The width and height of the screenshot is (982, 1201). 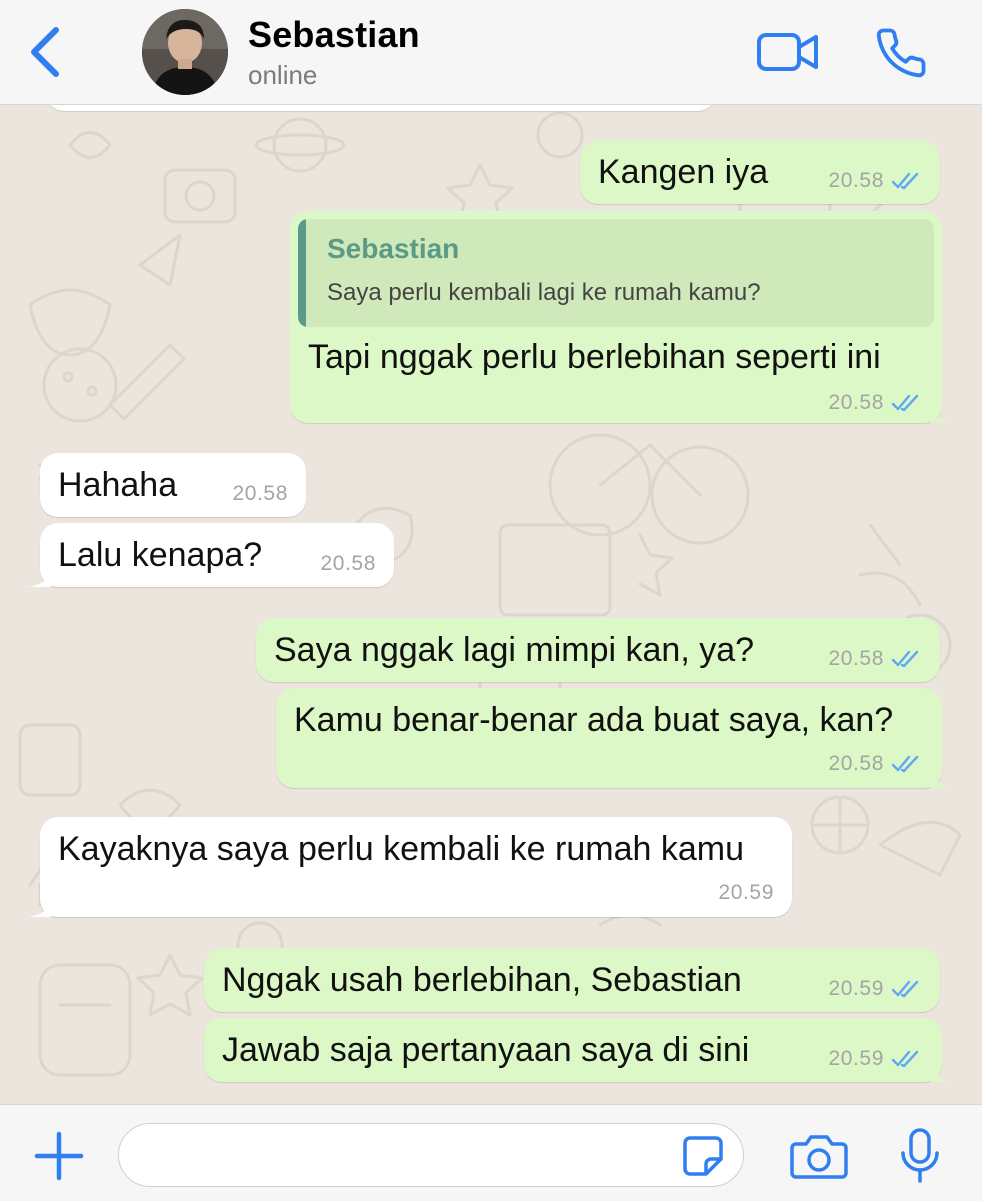 I want to click on contact-status: online, so click(x=283, y=75).